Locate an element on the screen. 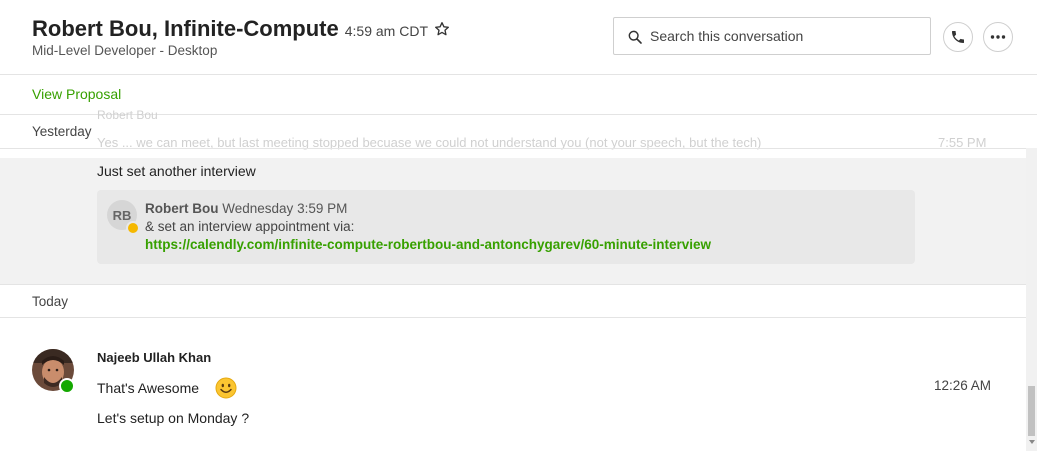 This screenshot has width=1037, height=451. job-subtitle: Mid-Level Developer - Desktop is located at coordinates (125, 50).